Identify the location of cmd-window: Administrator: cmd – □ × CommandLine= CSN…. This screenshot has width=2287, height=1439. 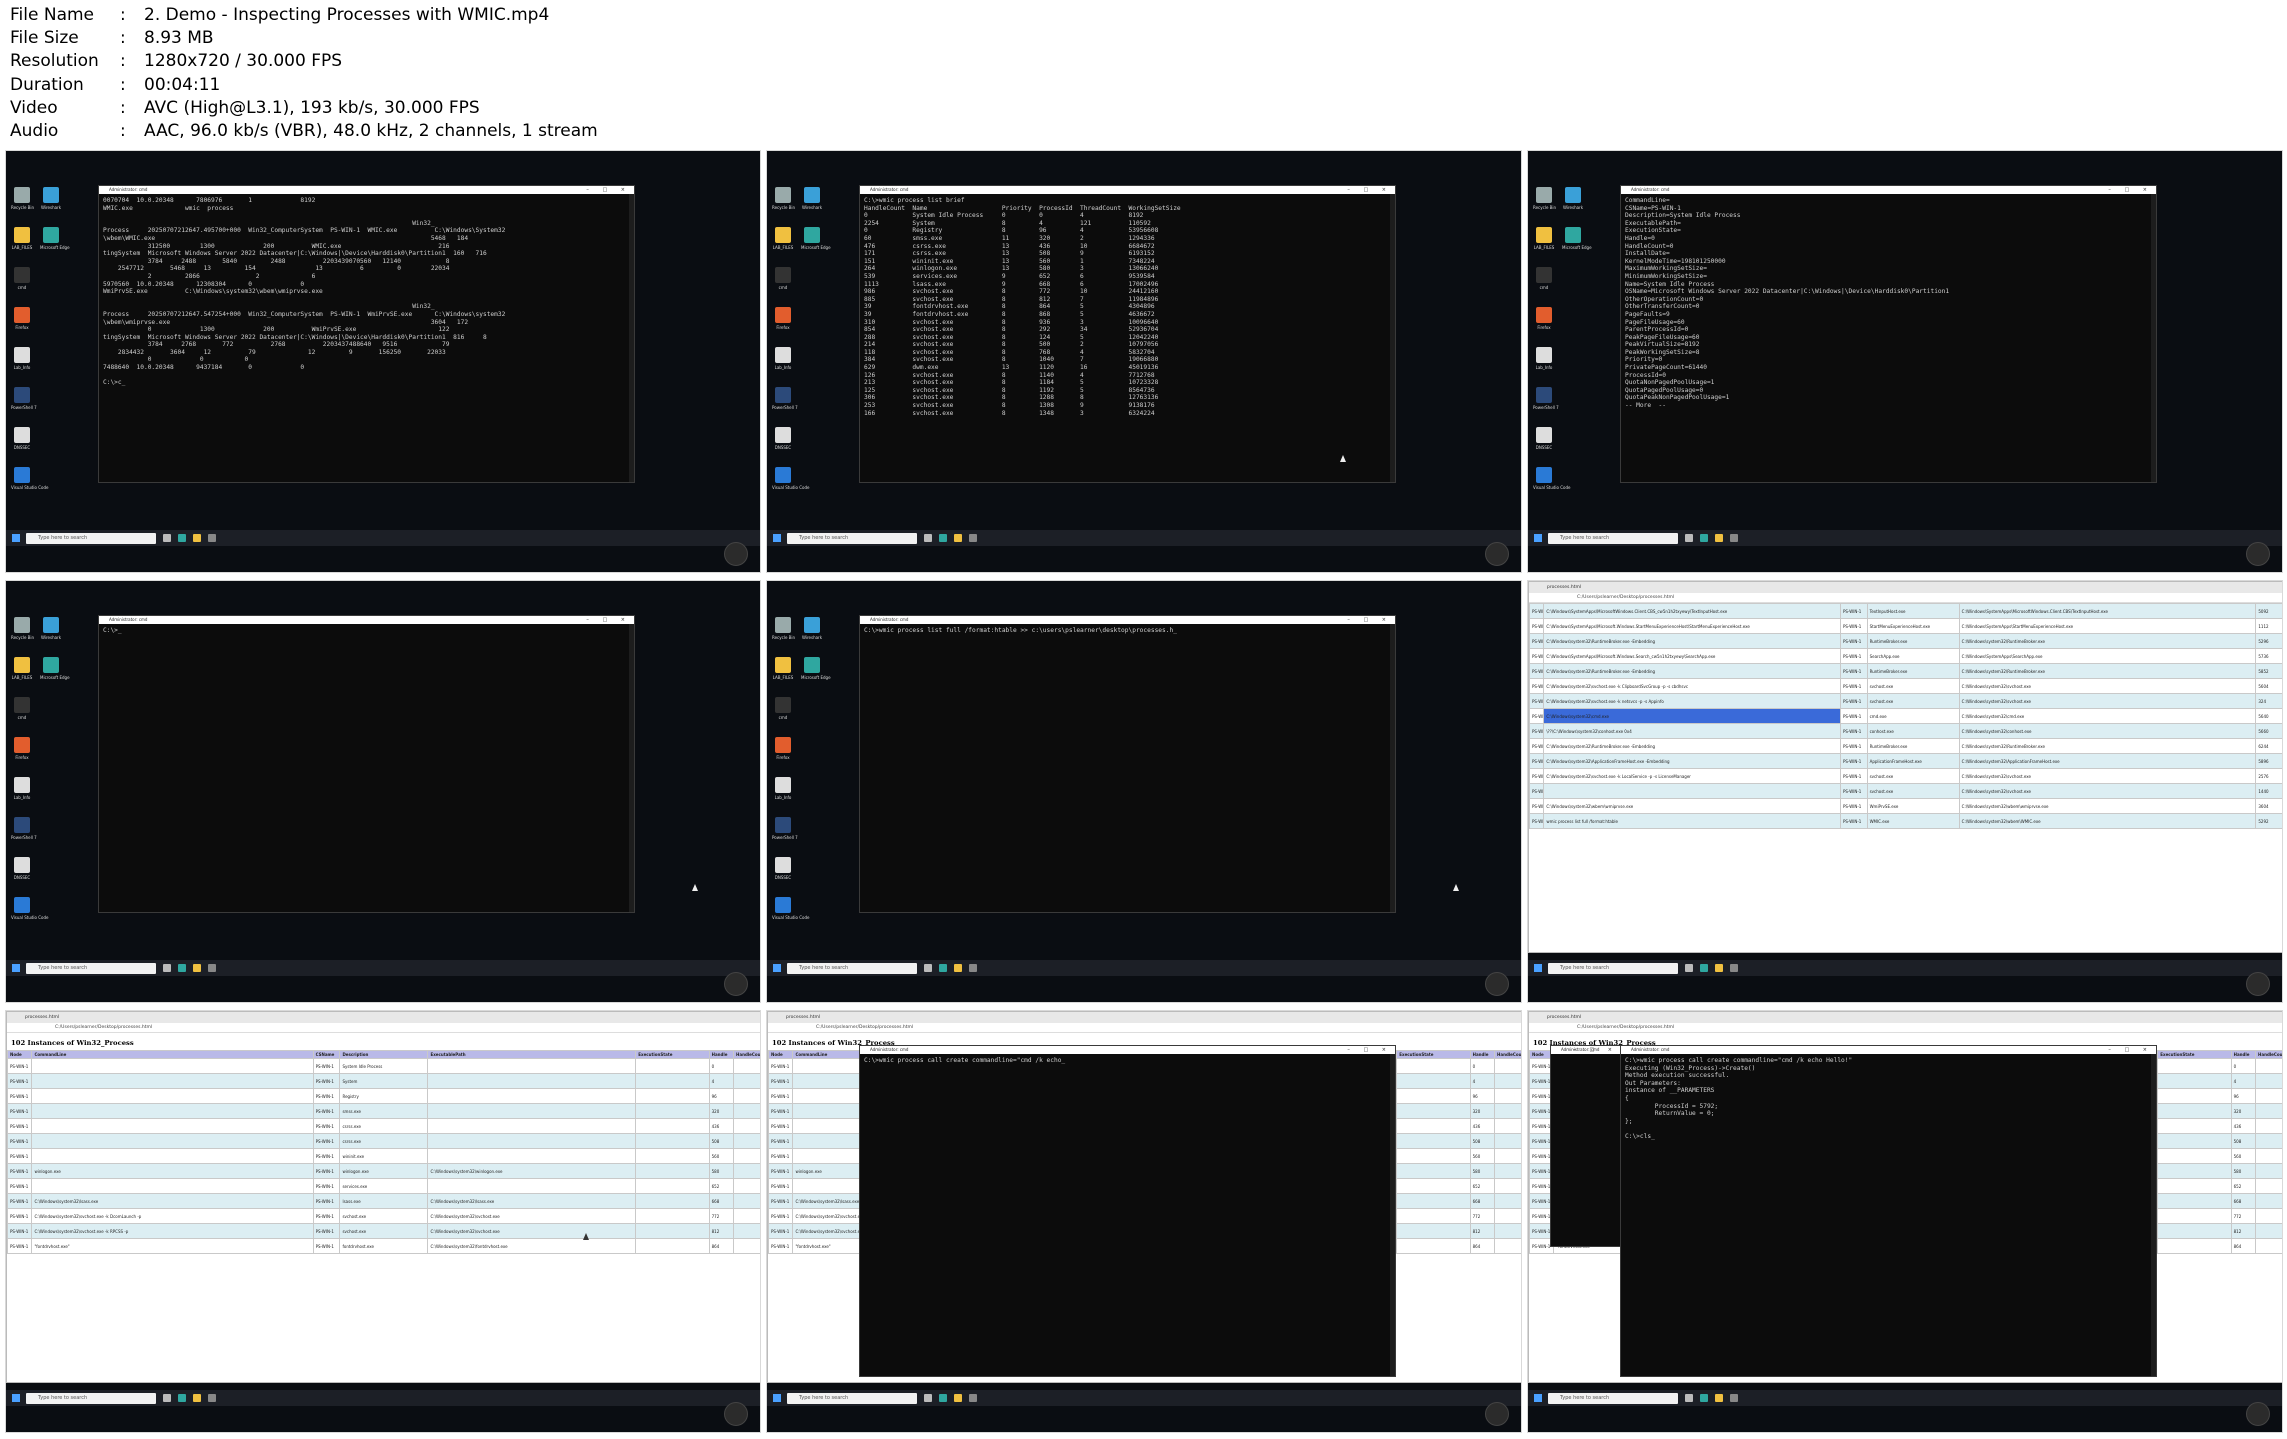
(1888, 334).